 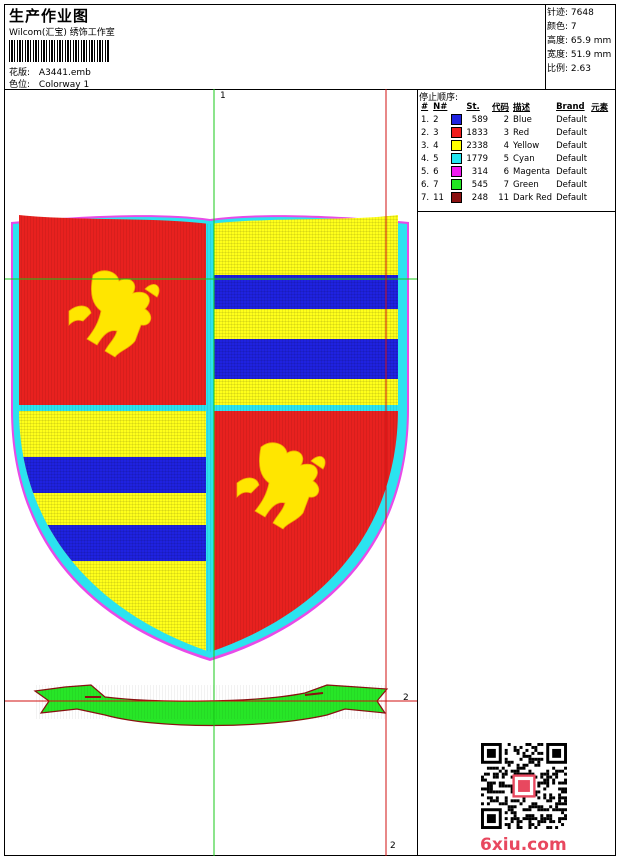 I want to click on table-row: 4. 5 1779 5 Cyan Default, so click(x=514, y=158).